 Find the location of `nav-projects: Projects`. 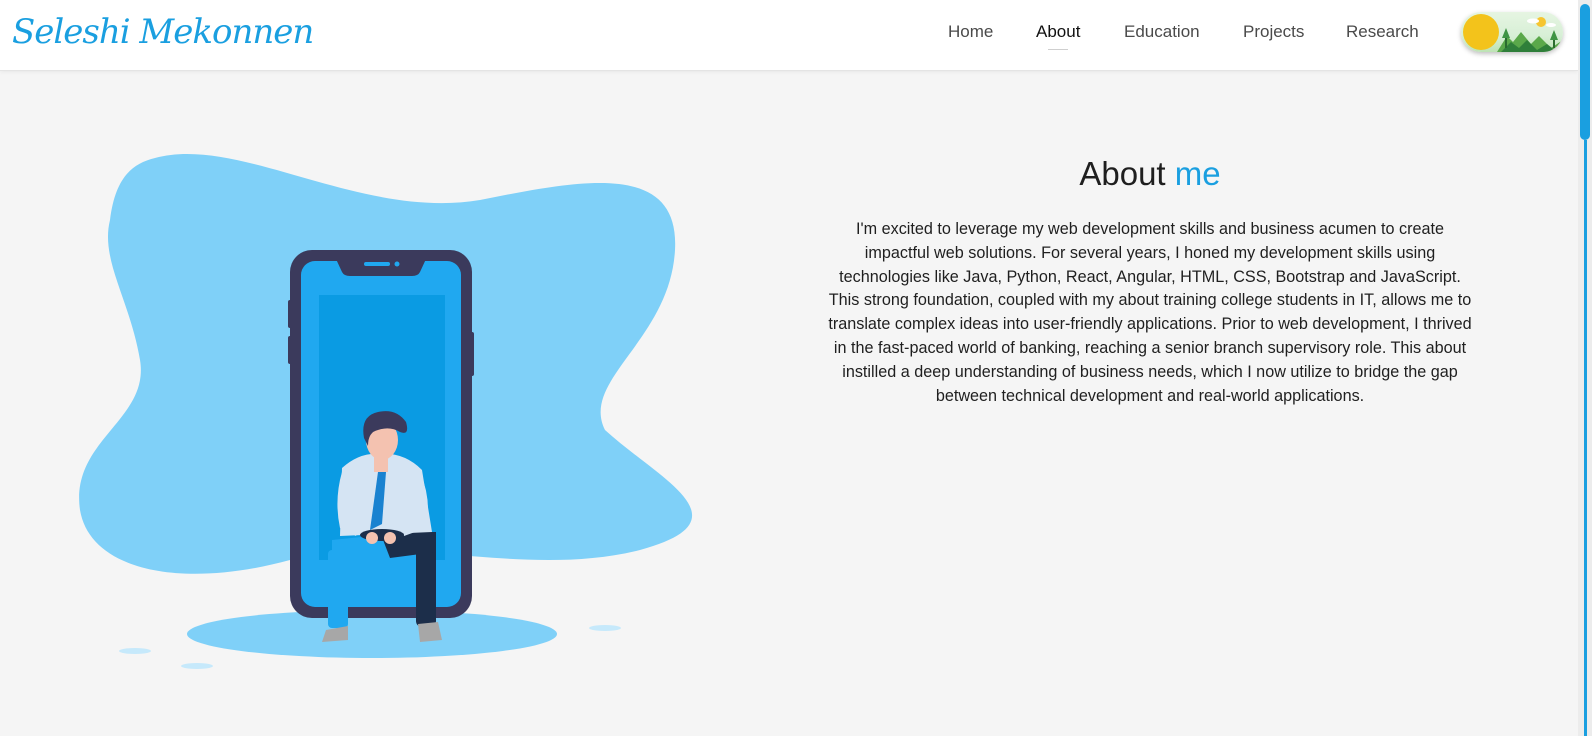

nav-projects: Projects is located at coordinates (1273, 32).